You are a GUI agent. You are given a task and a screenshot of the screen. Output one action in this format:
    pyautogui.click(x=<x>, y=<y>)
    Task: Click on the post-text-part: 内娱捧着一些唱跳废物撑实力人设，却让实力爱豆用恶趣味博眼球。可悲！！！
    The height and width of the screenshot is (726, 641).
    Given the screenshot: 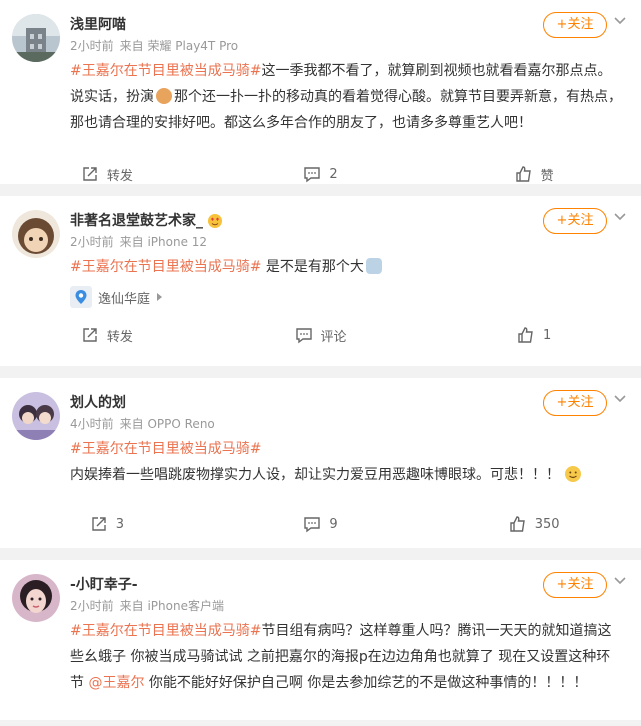 What is the action you would take?
    pyautogui.click(x=315, y=475)
    